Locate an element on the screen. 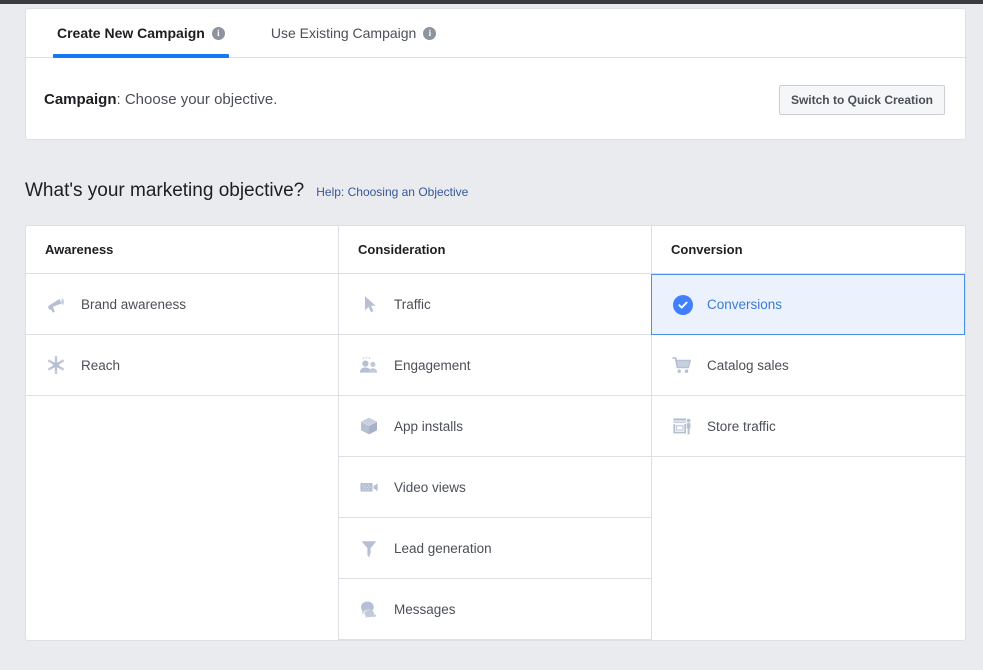 This screenshot has height=670, width=983. objective-label: Catalog sales is located at coordinates (748, 365).